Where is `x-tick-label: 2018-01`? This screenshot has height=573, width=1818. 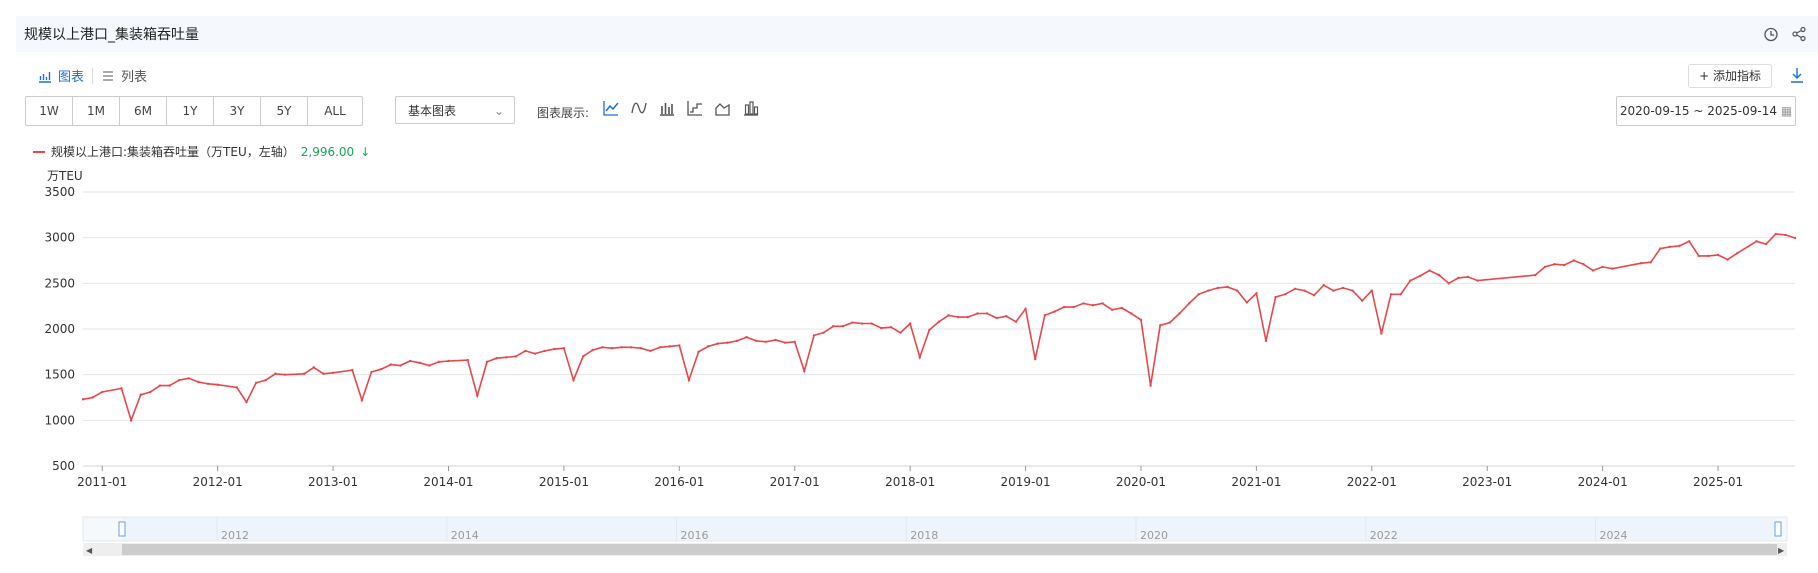 x-tick-label: 2018-01 is located at coordinates (910, 482).